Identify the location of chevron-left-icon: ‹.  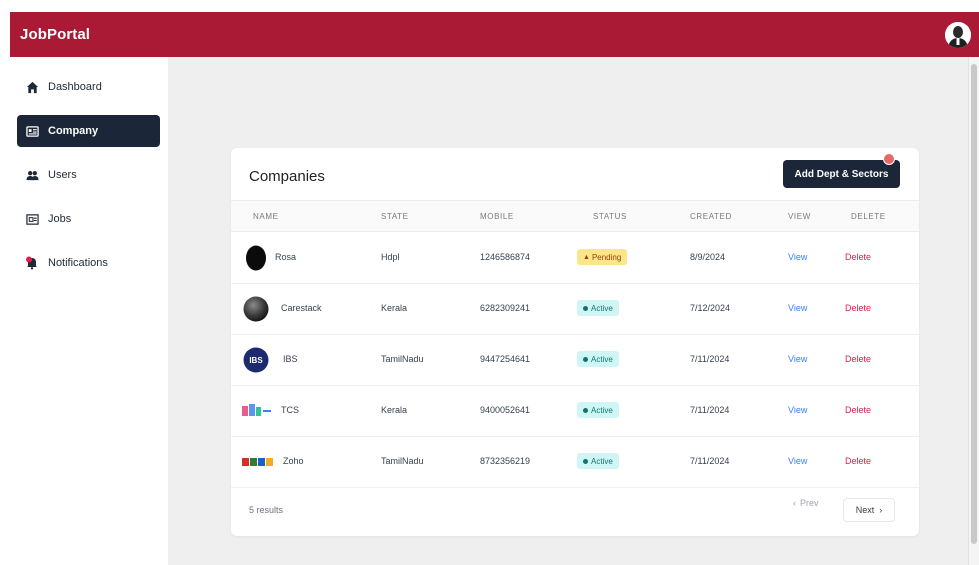
(794, 503).